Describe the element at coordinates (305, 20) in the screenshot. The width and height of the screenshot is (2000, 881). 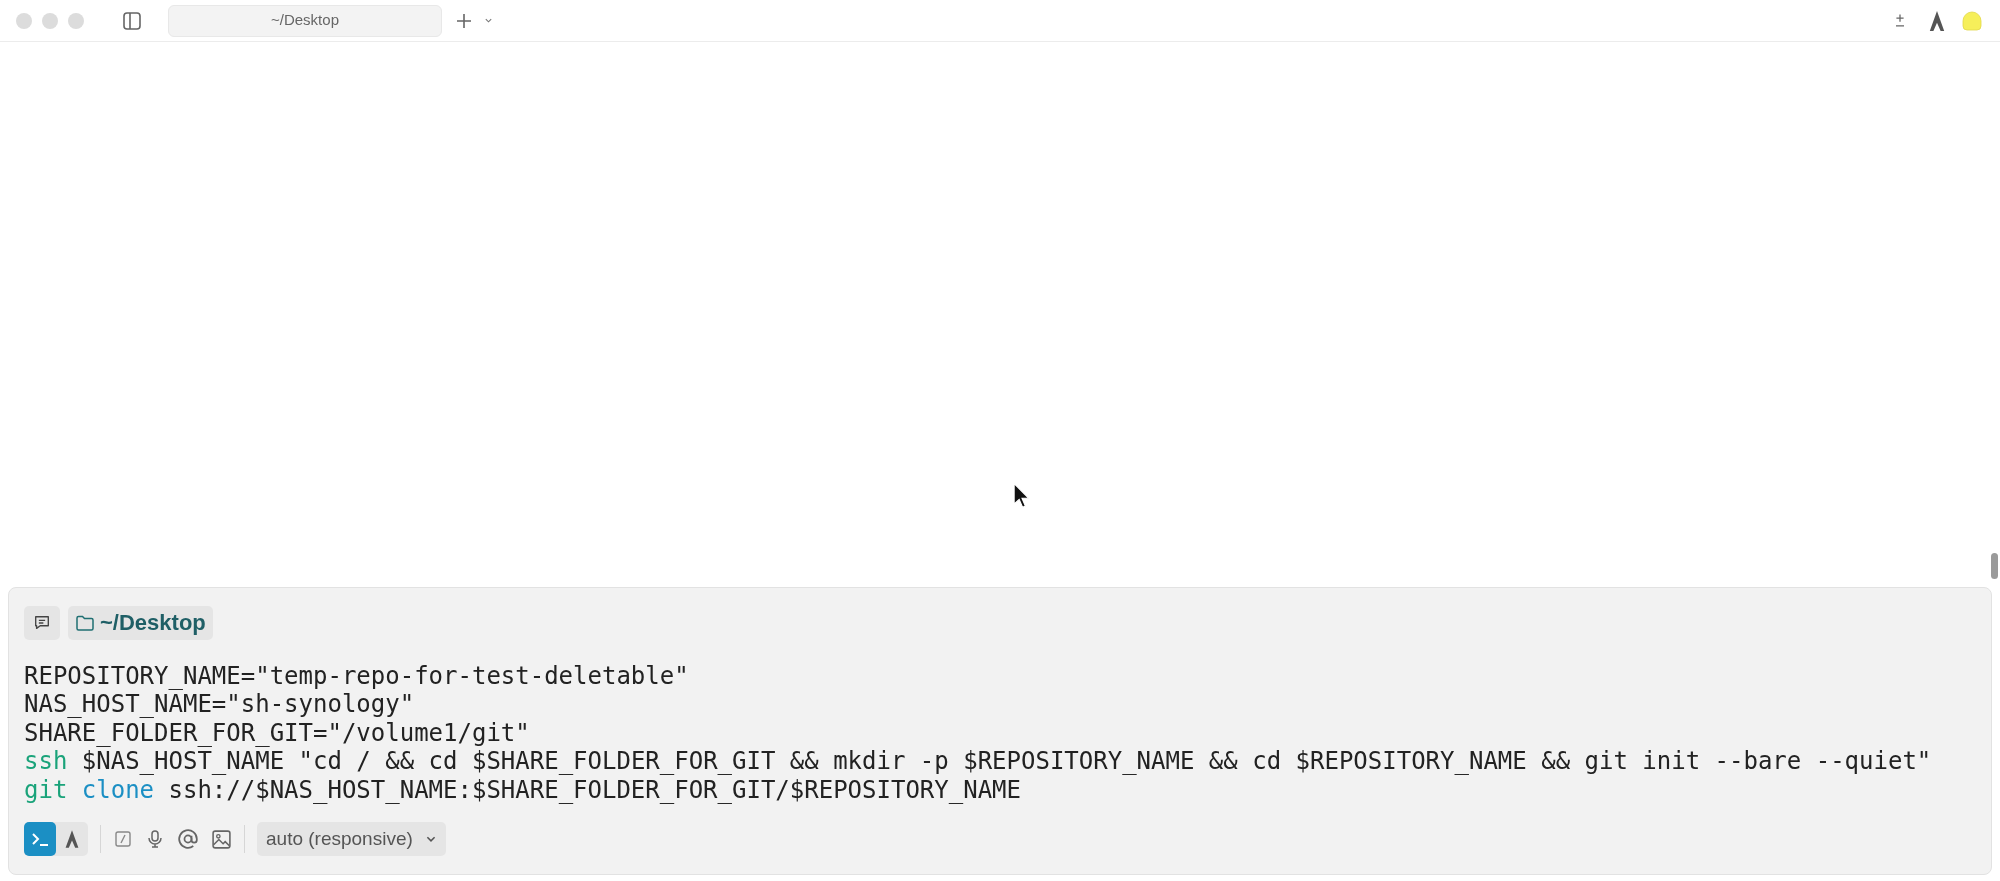
I see `terminal-tab: ~/Desktop` at that location.